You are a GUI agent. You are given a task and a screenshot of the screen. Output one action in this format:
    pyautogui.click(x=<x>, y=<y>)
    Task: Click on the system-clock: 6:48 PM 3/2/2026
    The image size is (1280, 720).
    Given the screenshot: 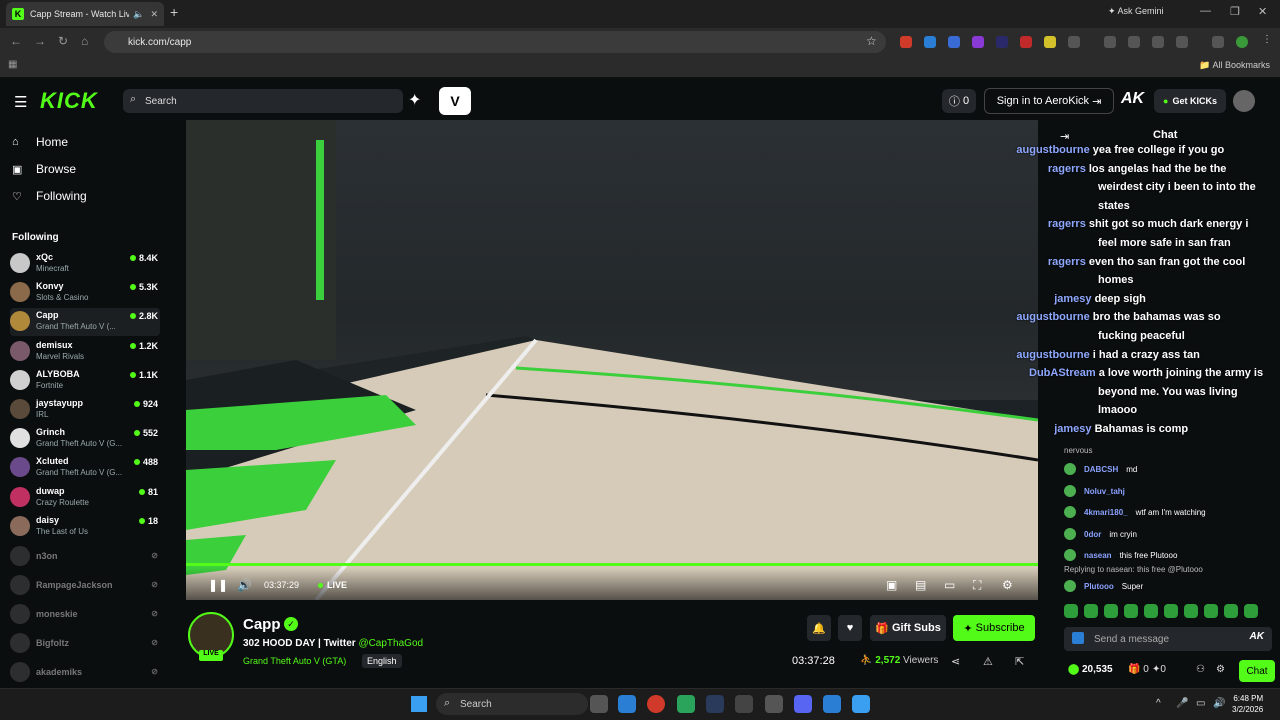 What is the action you would take?
    pyautogui.click(x=1247, y=704)
    